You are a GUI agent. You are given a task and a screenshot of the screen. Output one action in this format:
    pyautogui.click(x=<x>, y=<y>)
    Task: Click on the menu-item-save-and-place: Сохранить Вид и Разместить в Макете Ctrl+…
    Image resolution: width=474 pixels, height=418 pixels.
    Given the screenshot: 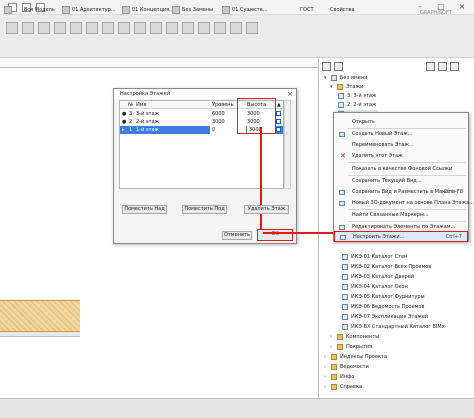 What is the action you would take?
    pyautogui.click(x=401, y=192)
    